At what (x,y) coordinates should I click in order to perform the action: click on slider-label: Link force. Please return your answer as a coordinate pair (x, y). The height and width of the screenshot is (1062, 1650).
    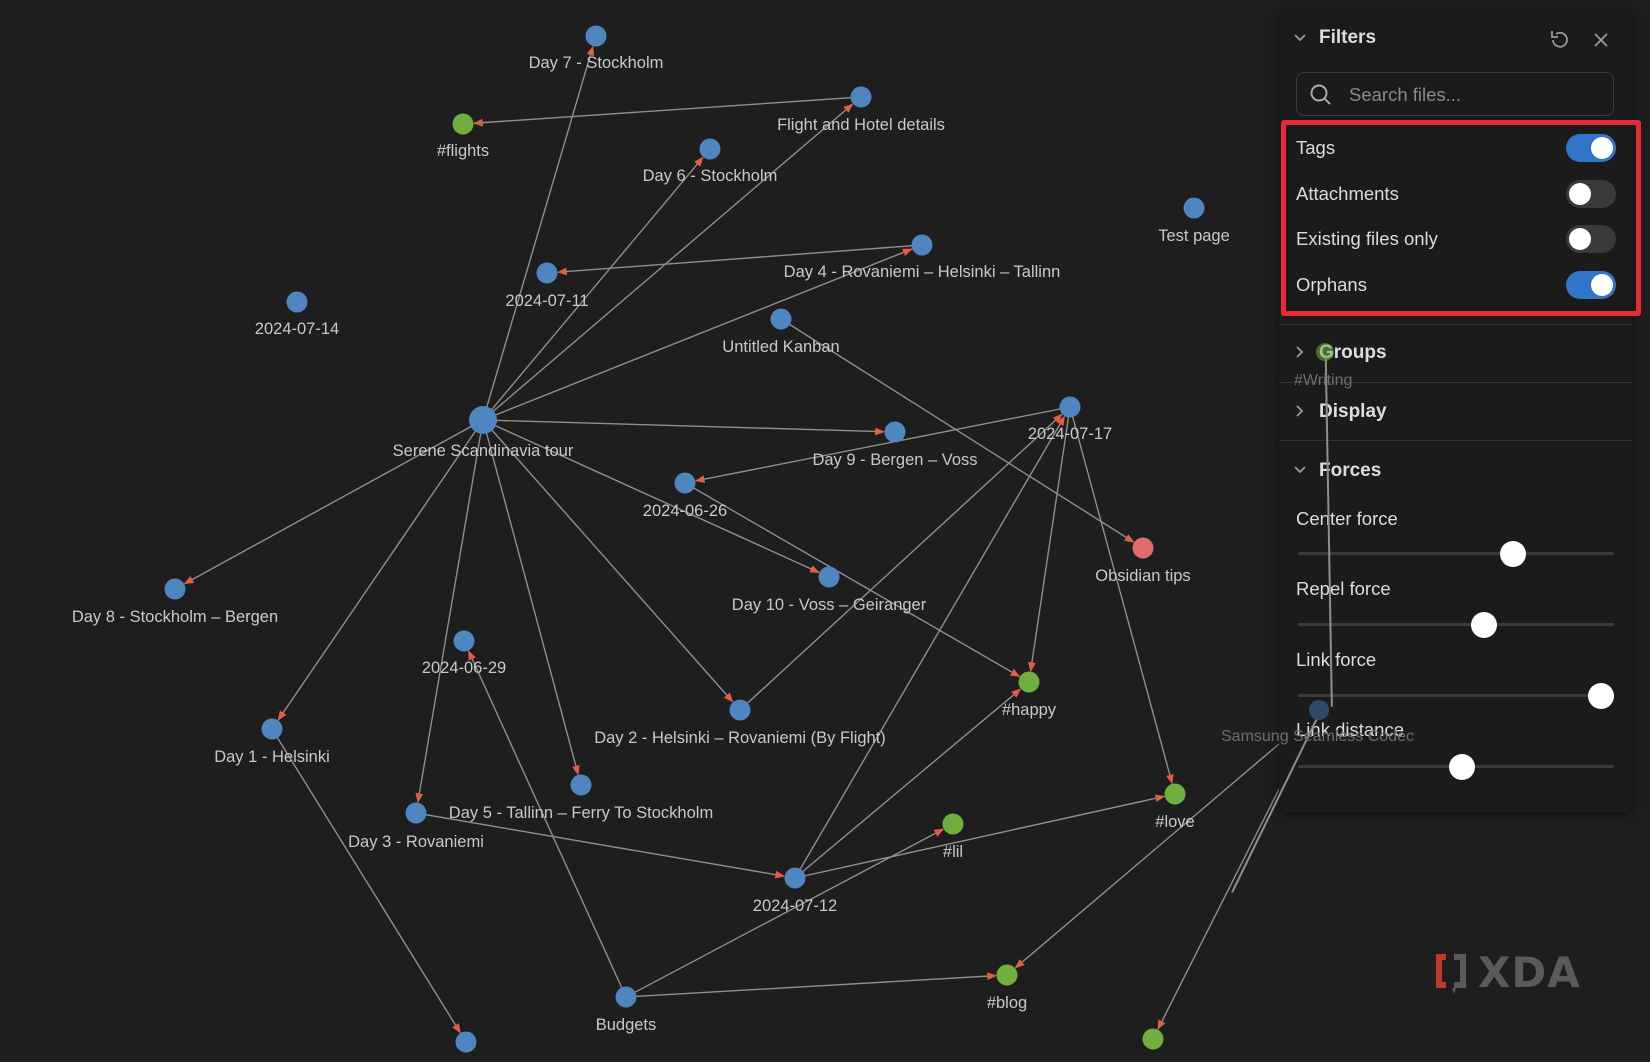
    Looking at the image, I should click on (1336, 659).